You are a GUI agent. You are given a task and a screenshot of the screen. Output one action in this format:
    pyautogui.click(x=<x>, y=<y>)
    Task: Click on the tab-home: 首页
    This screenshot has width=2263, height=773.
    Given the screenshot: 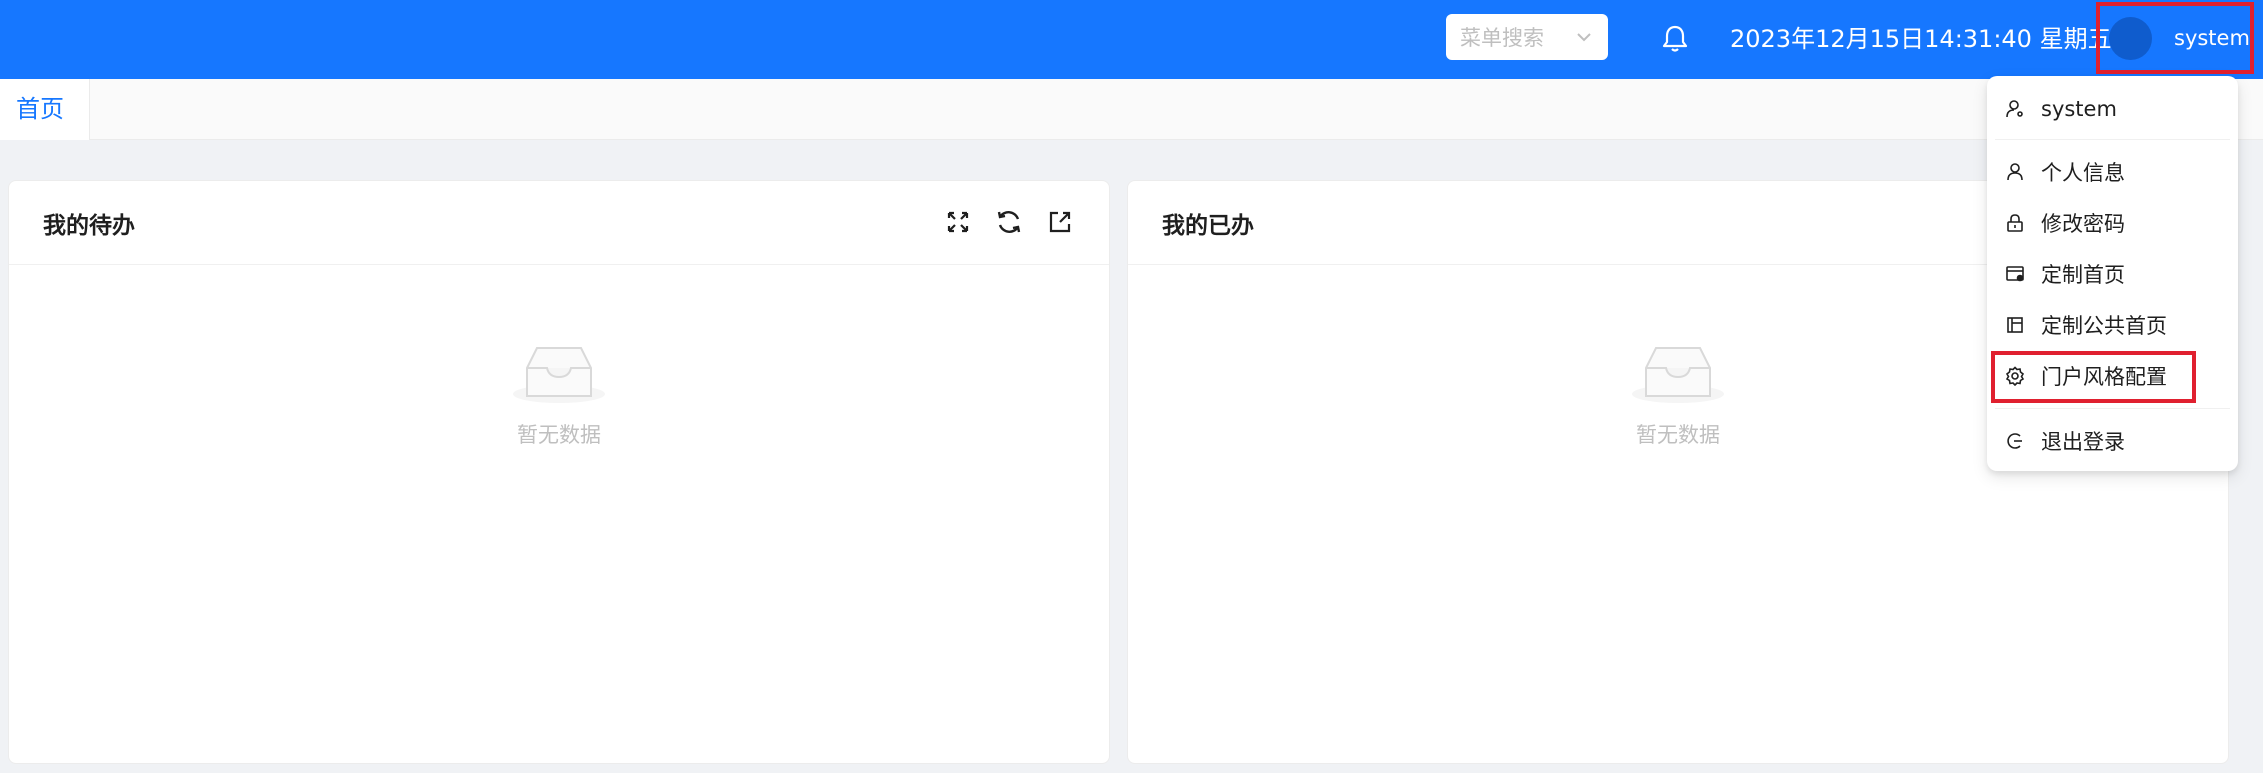 What is the action you would take?
    pyautogui.click(x=45, y=109)
    